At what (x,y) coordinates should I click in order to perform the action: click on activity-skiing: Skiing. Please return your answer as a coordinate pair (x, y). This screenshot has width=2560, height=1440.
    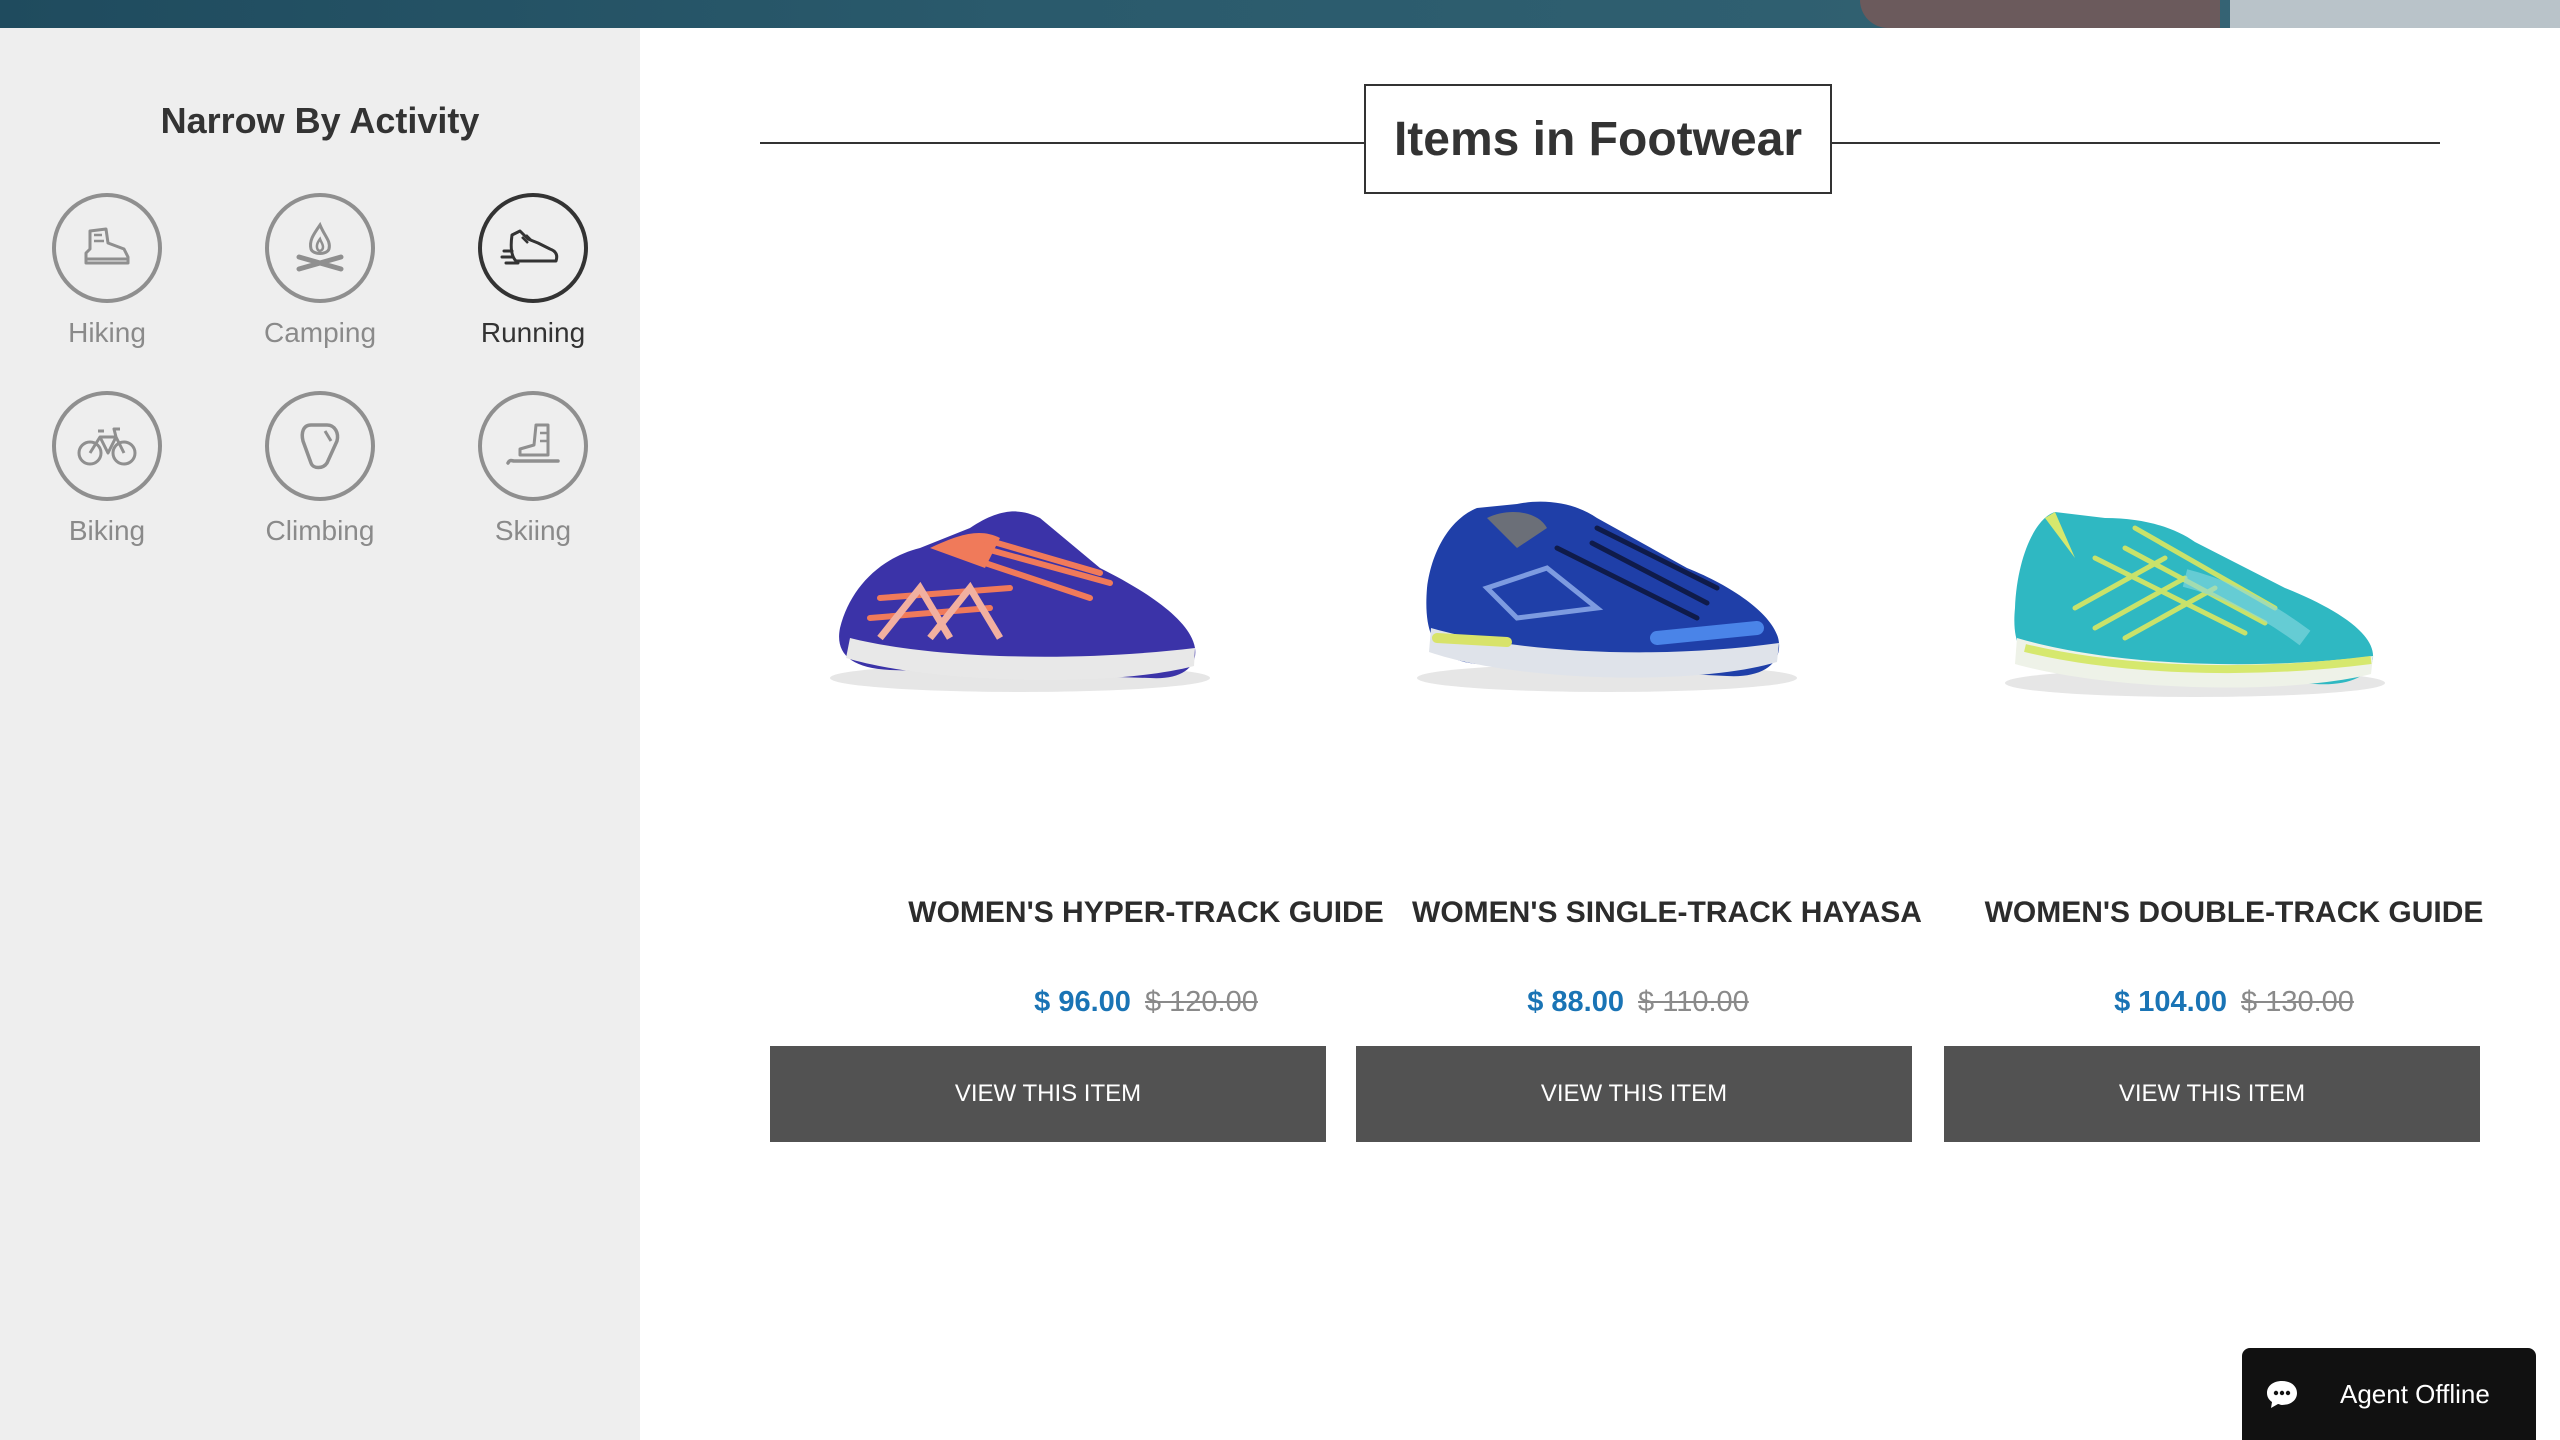
    Looking at the image, I should click on (533, 469).